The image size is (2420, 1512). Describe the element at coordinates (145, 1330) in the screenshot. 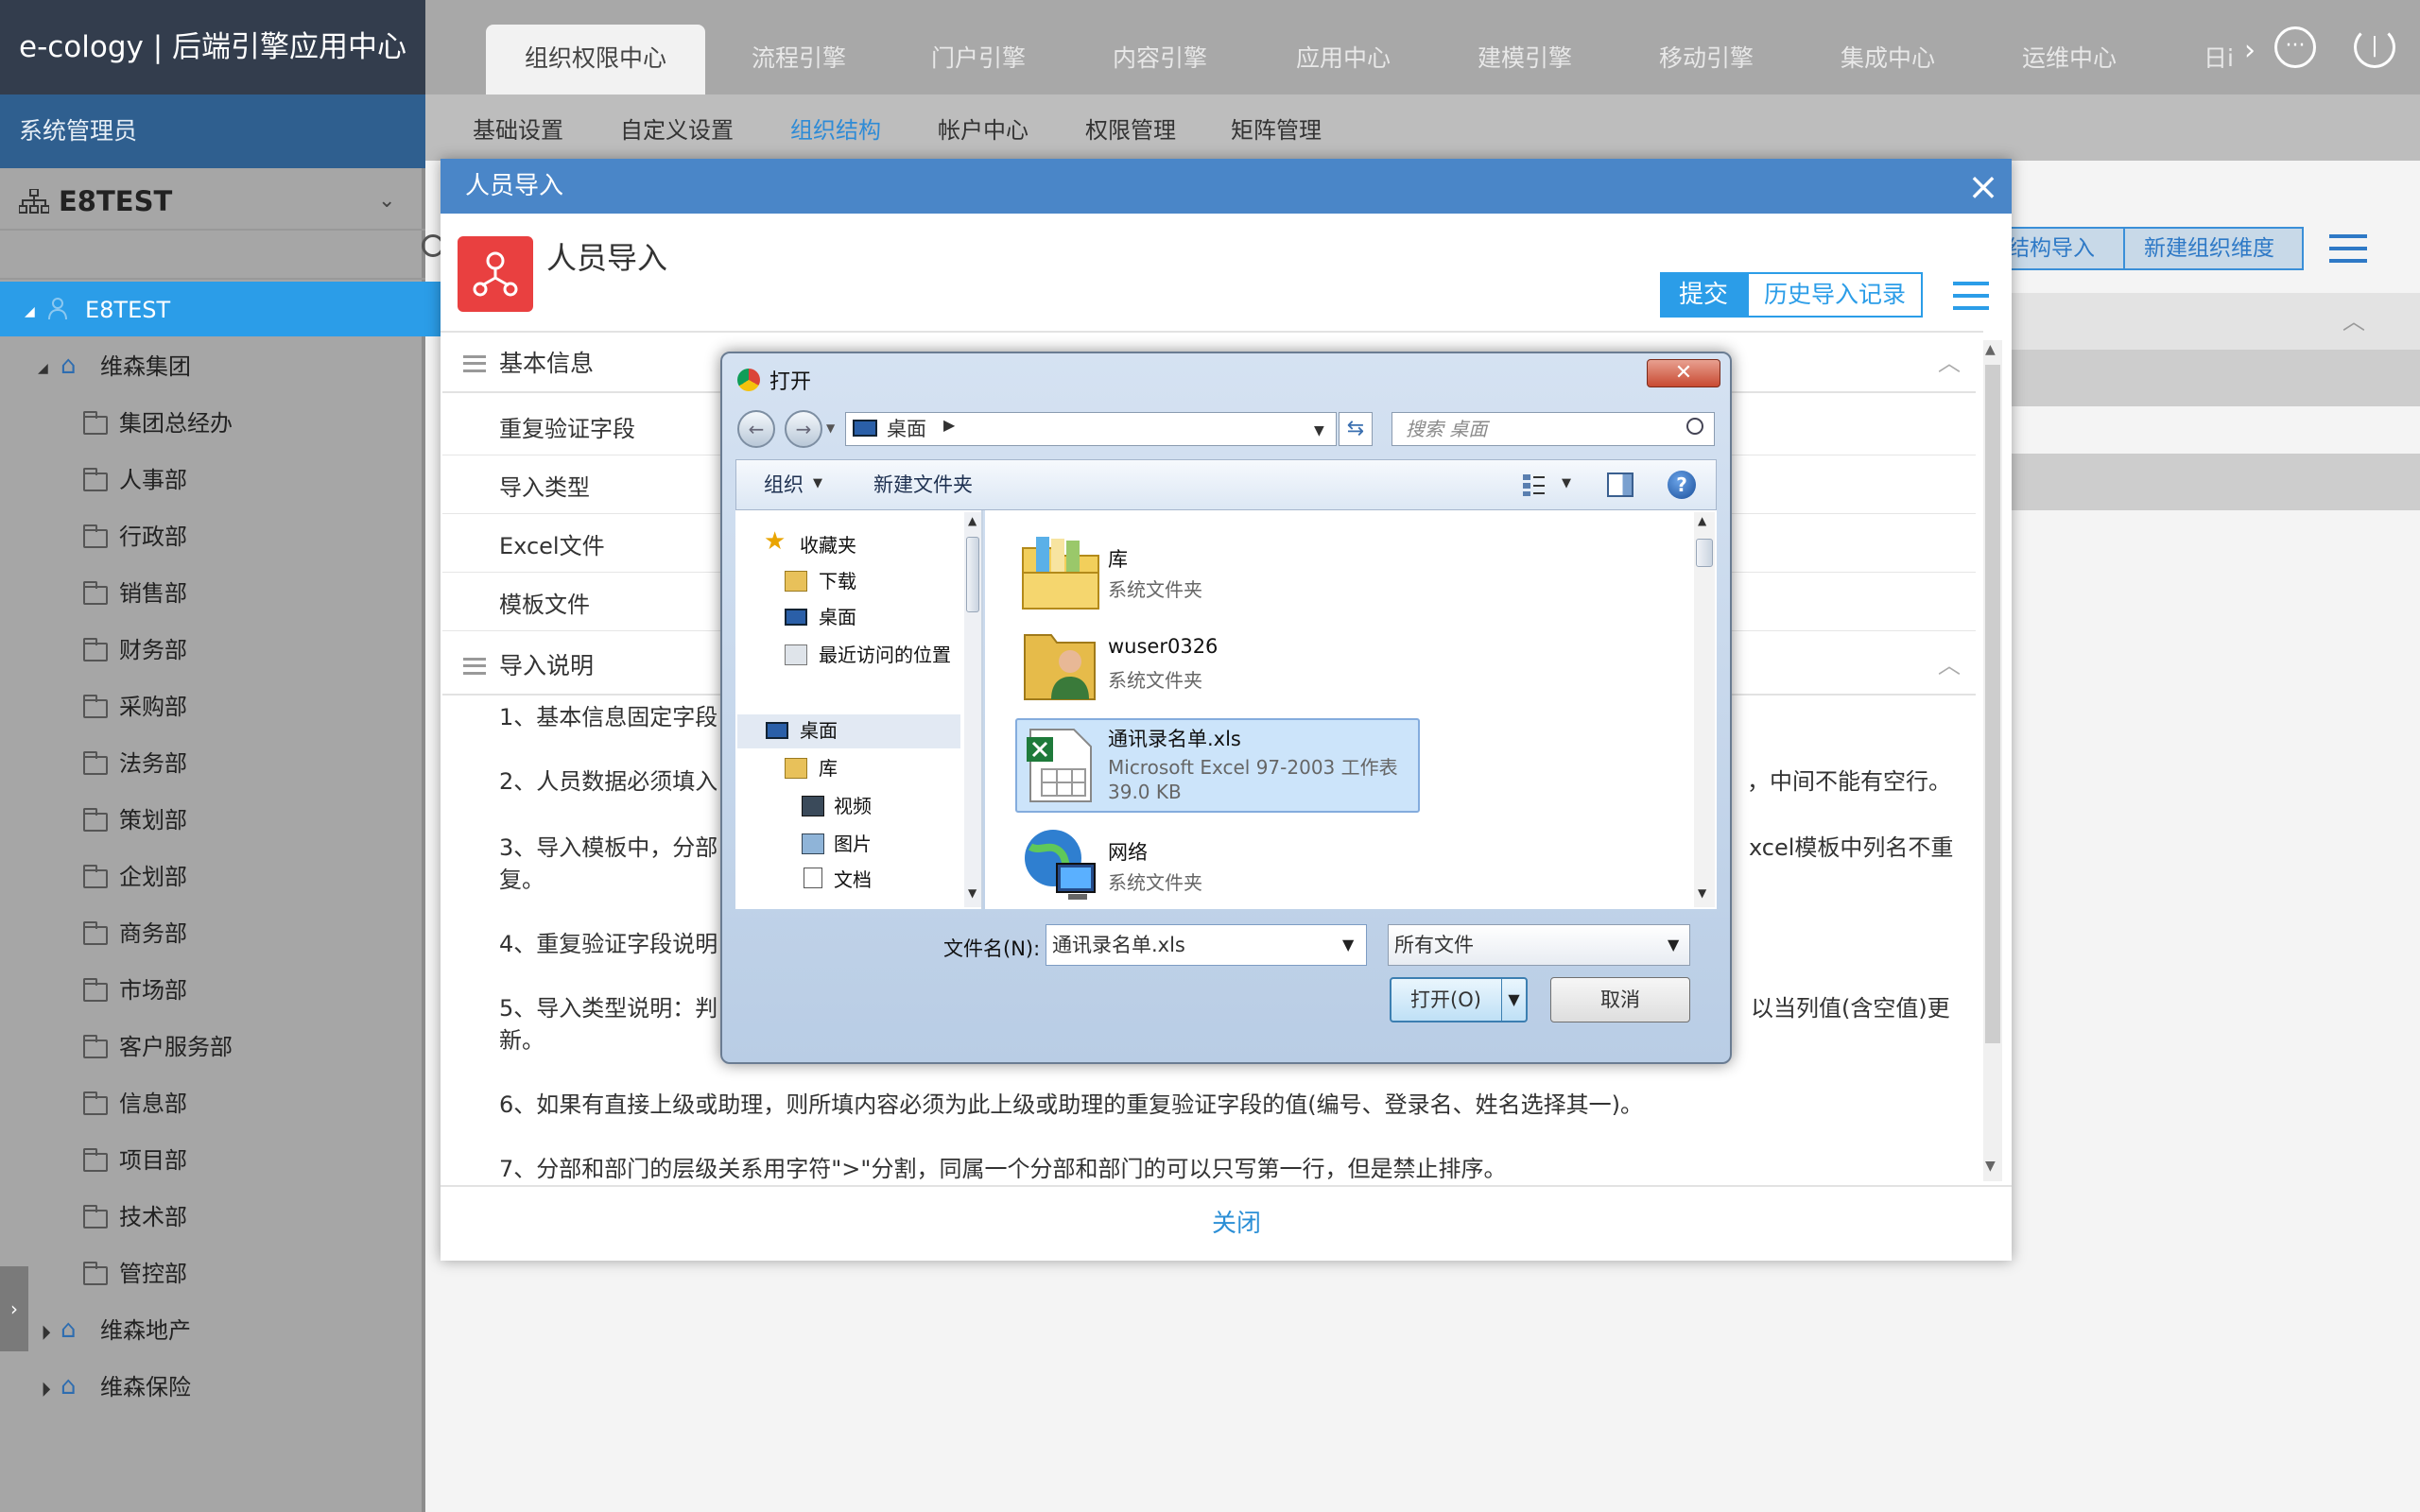

I see `tree-group-realestate: 维森地产` at that location.